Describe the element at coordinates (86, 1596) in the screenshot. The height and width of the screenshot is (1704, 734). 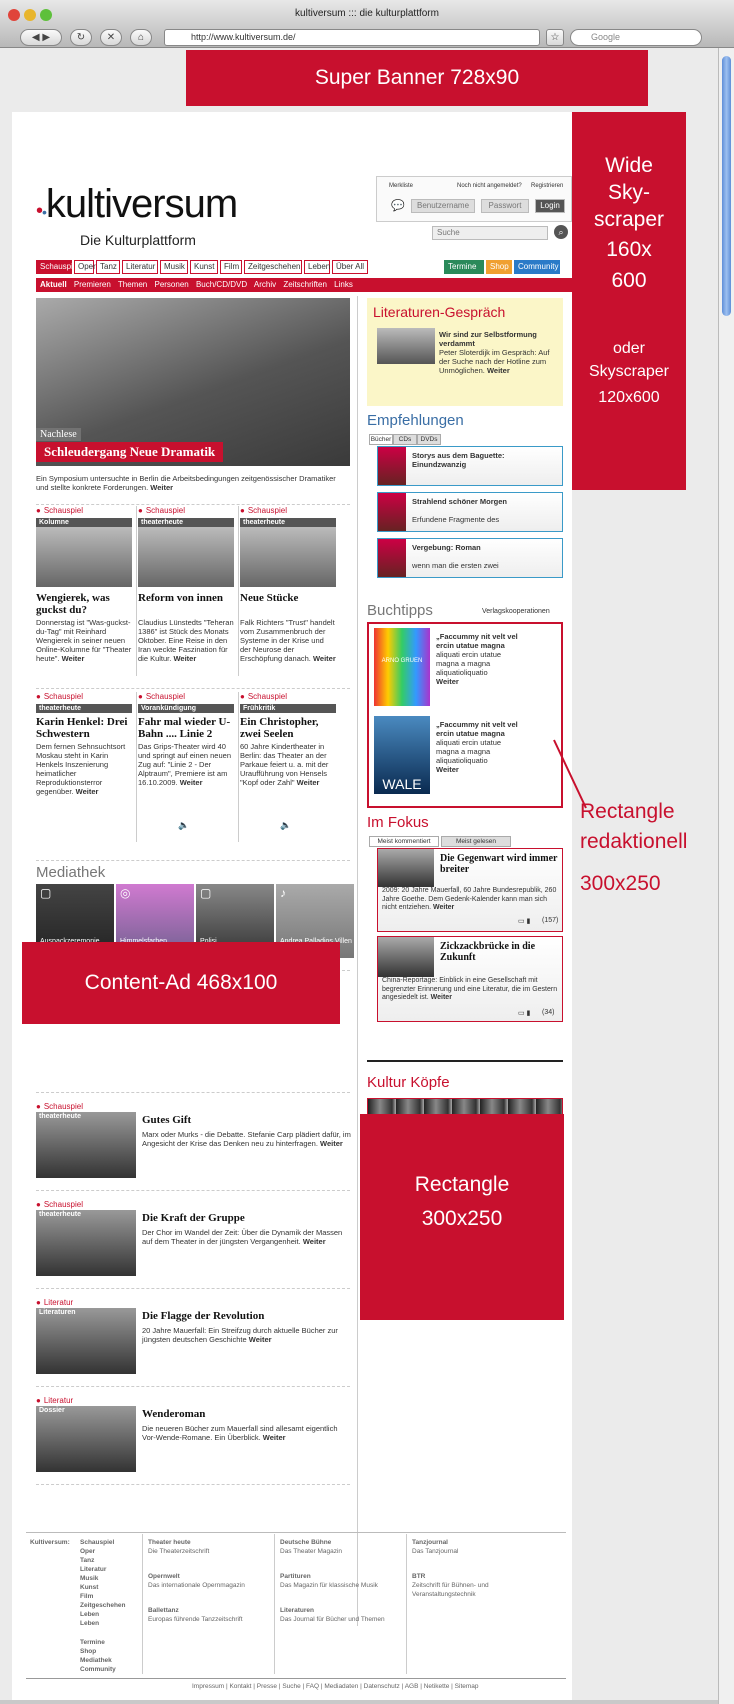
I see `footer-link: Film` at that location.